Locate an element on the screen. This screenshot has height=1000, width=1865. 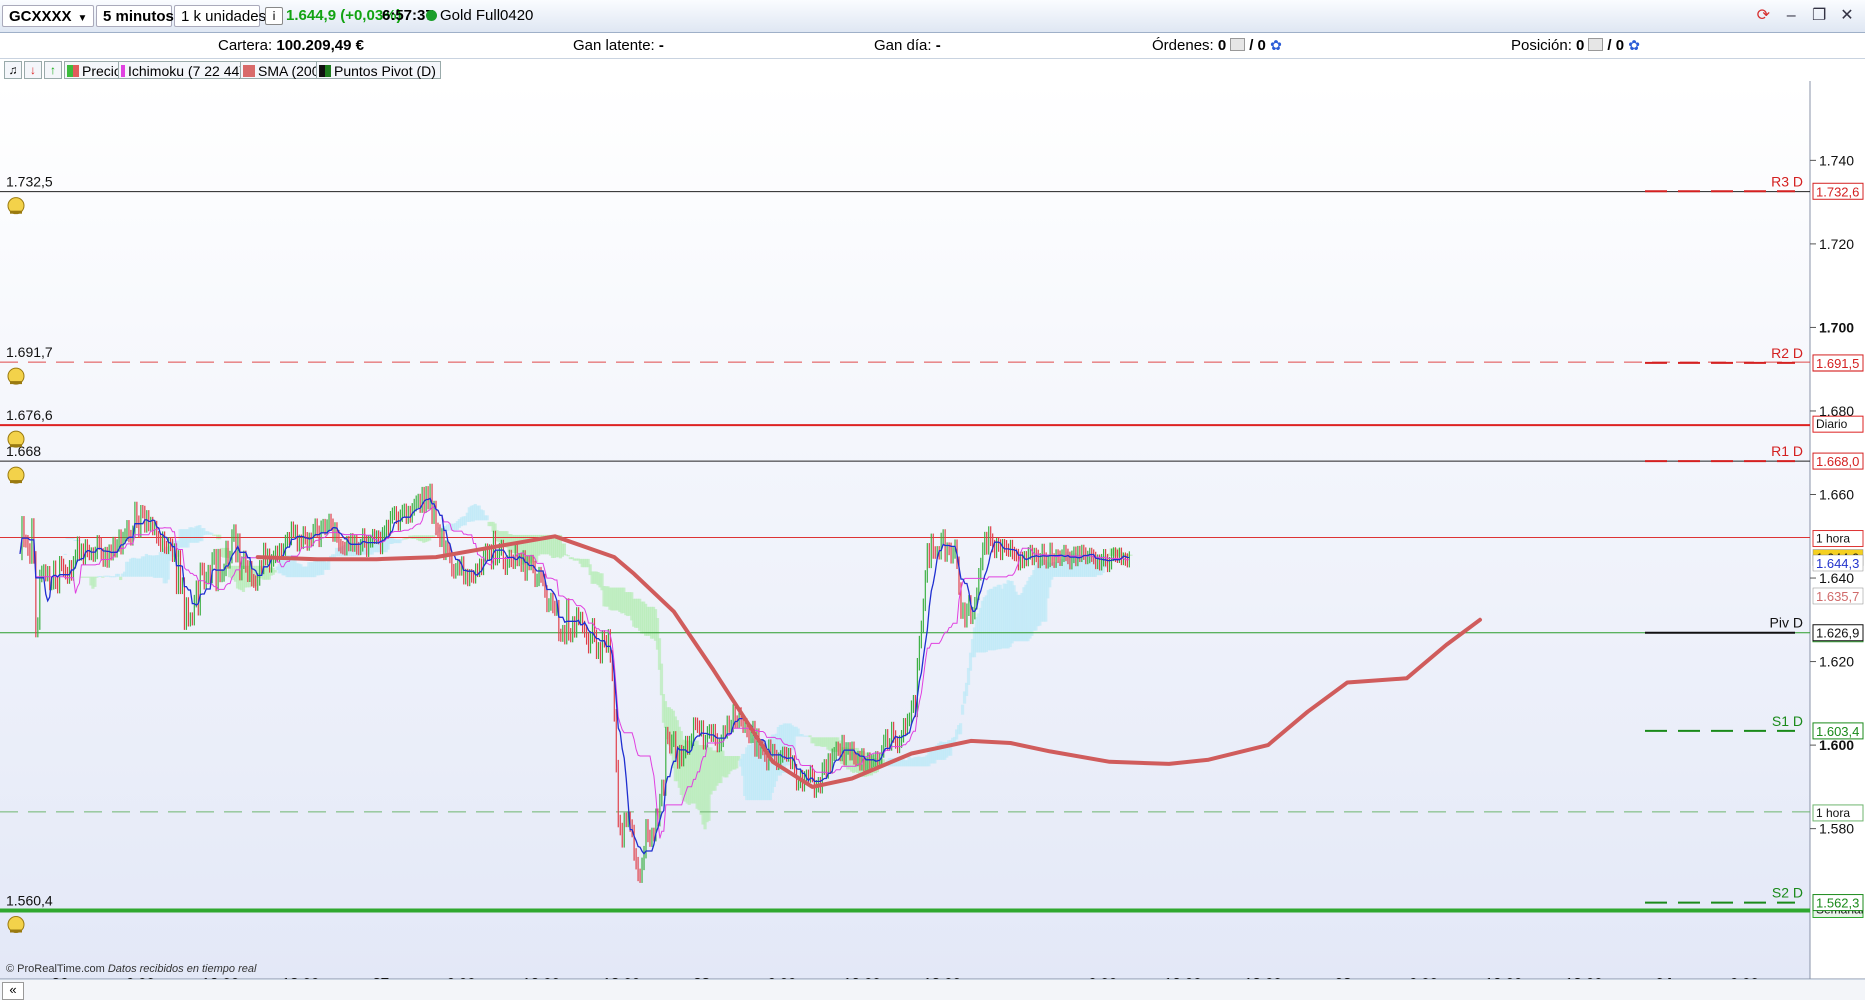
pivot-name-label: R3 D is located at coordinates (1787, 181).